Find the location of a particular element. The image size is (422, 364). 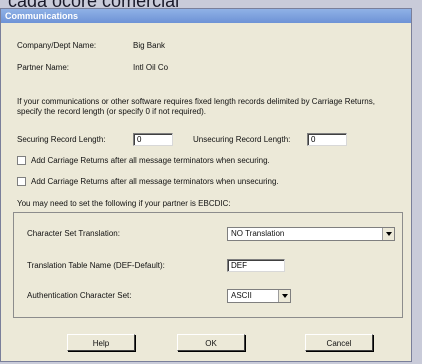

partner-label: Partner Name: is located at coordinates (43, 67).